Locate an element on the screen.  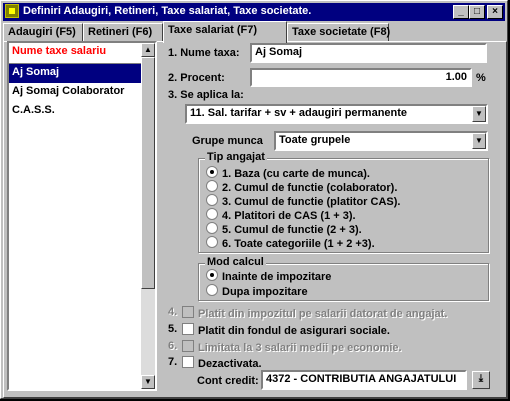
opt5-checkbox: Platit din fondul de asigurari sociale. is located at coordinates (286, 330).